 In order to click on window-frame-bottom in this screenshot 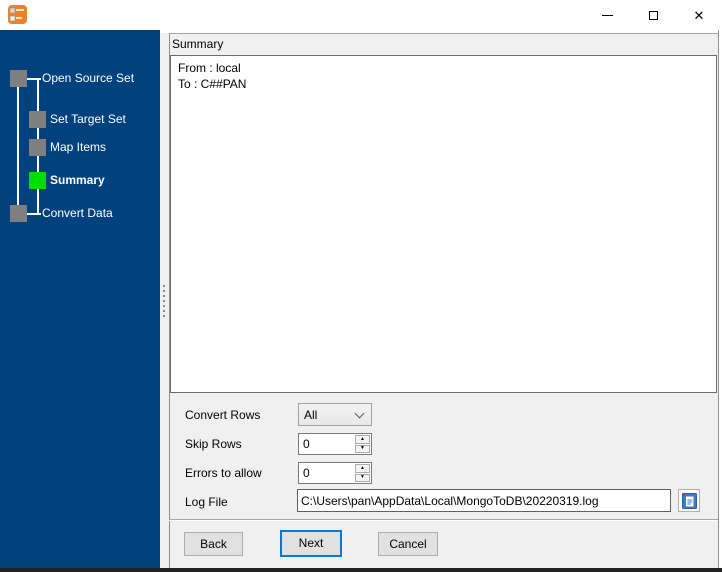, I will do `click(361, 570)`.